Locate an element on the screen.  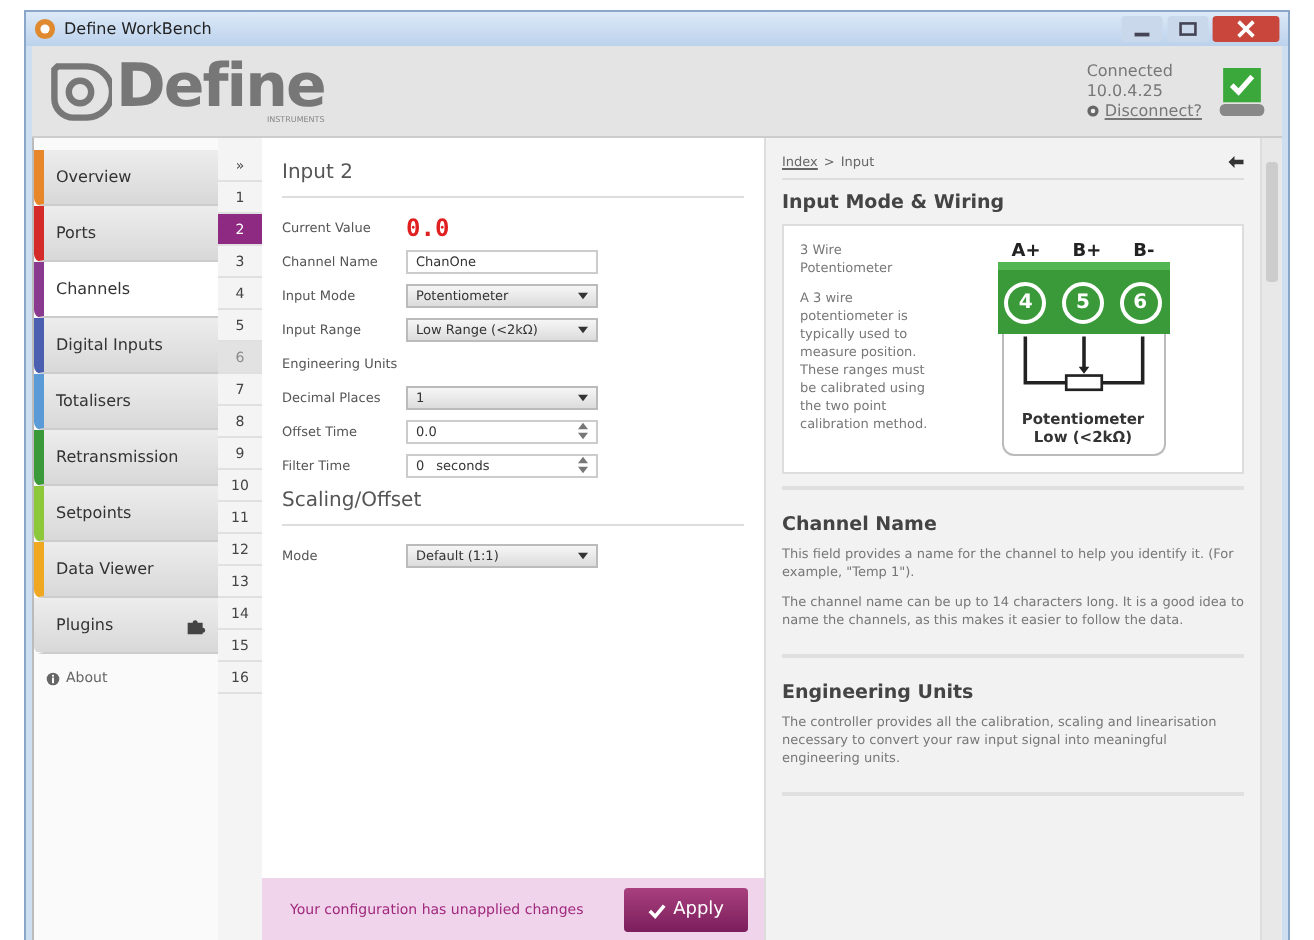
nav-tab: Channels is located at coordinates (126, 290).